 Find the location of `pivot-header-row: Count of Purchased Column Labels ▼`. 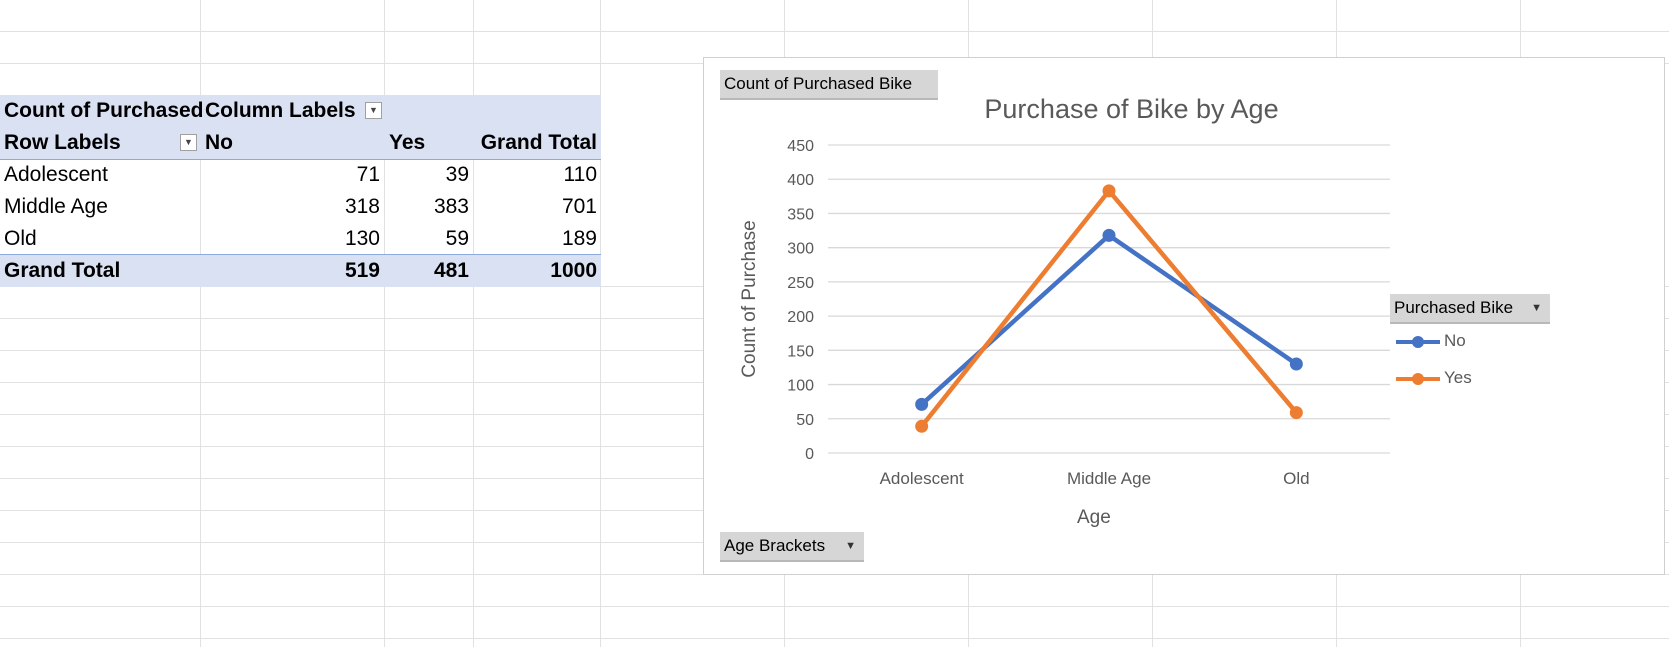

pivot-header-row: Count of Purchased Column Labels ▼ is located at coordinates (300, 111).